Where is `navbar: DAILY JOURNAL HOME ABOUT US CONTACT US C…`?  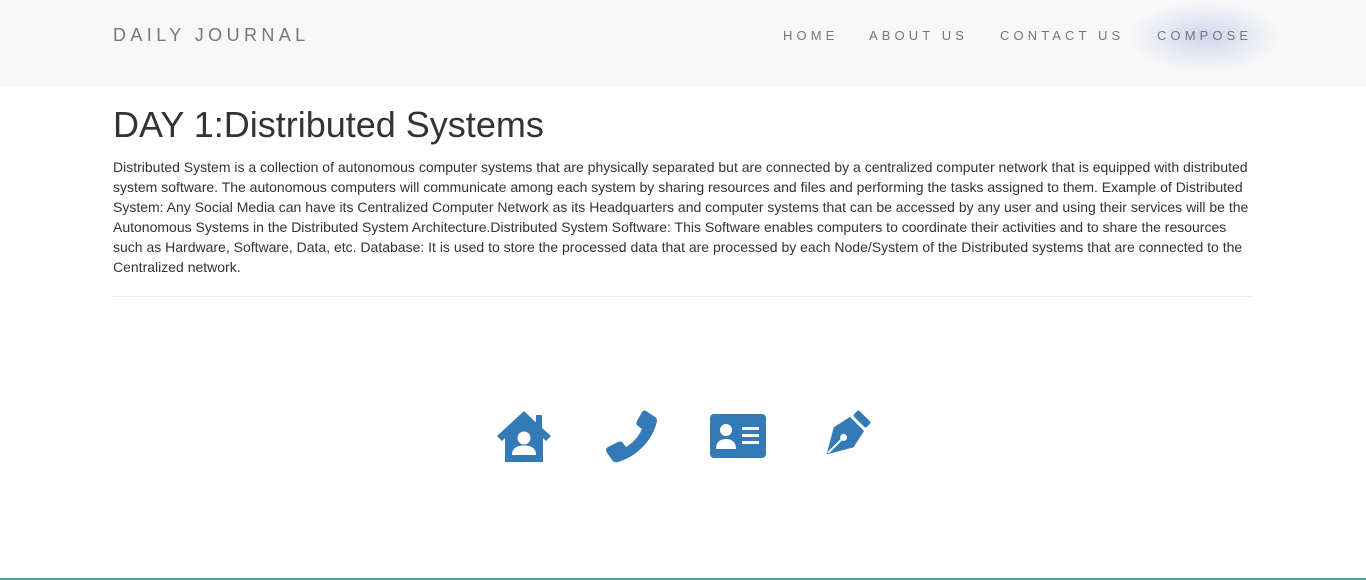 navbar: DAILY JOURNAL HOME ABOUT US CONTACT US C… is located at coordinates (683, 43).